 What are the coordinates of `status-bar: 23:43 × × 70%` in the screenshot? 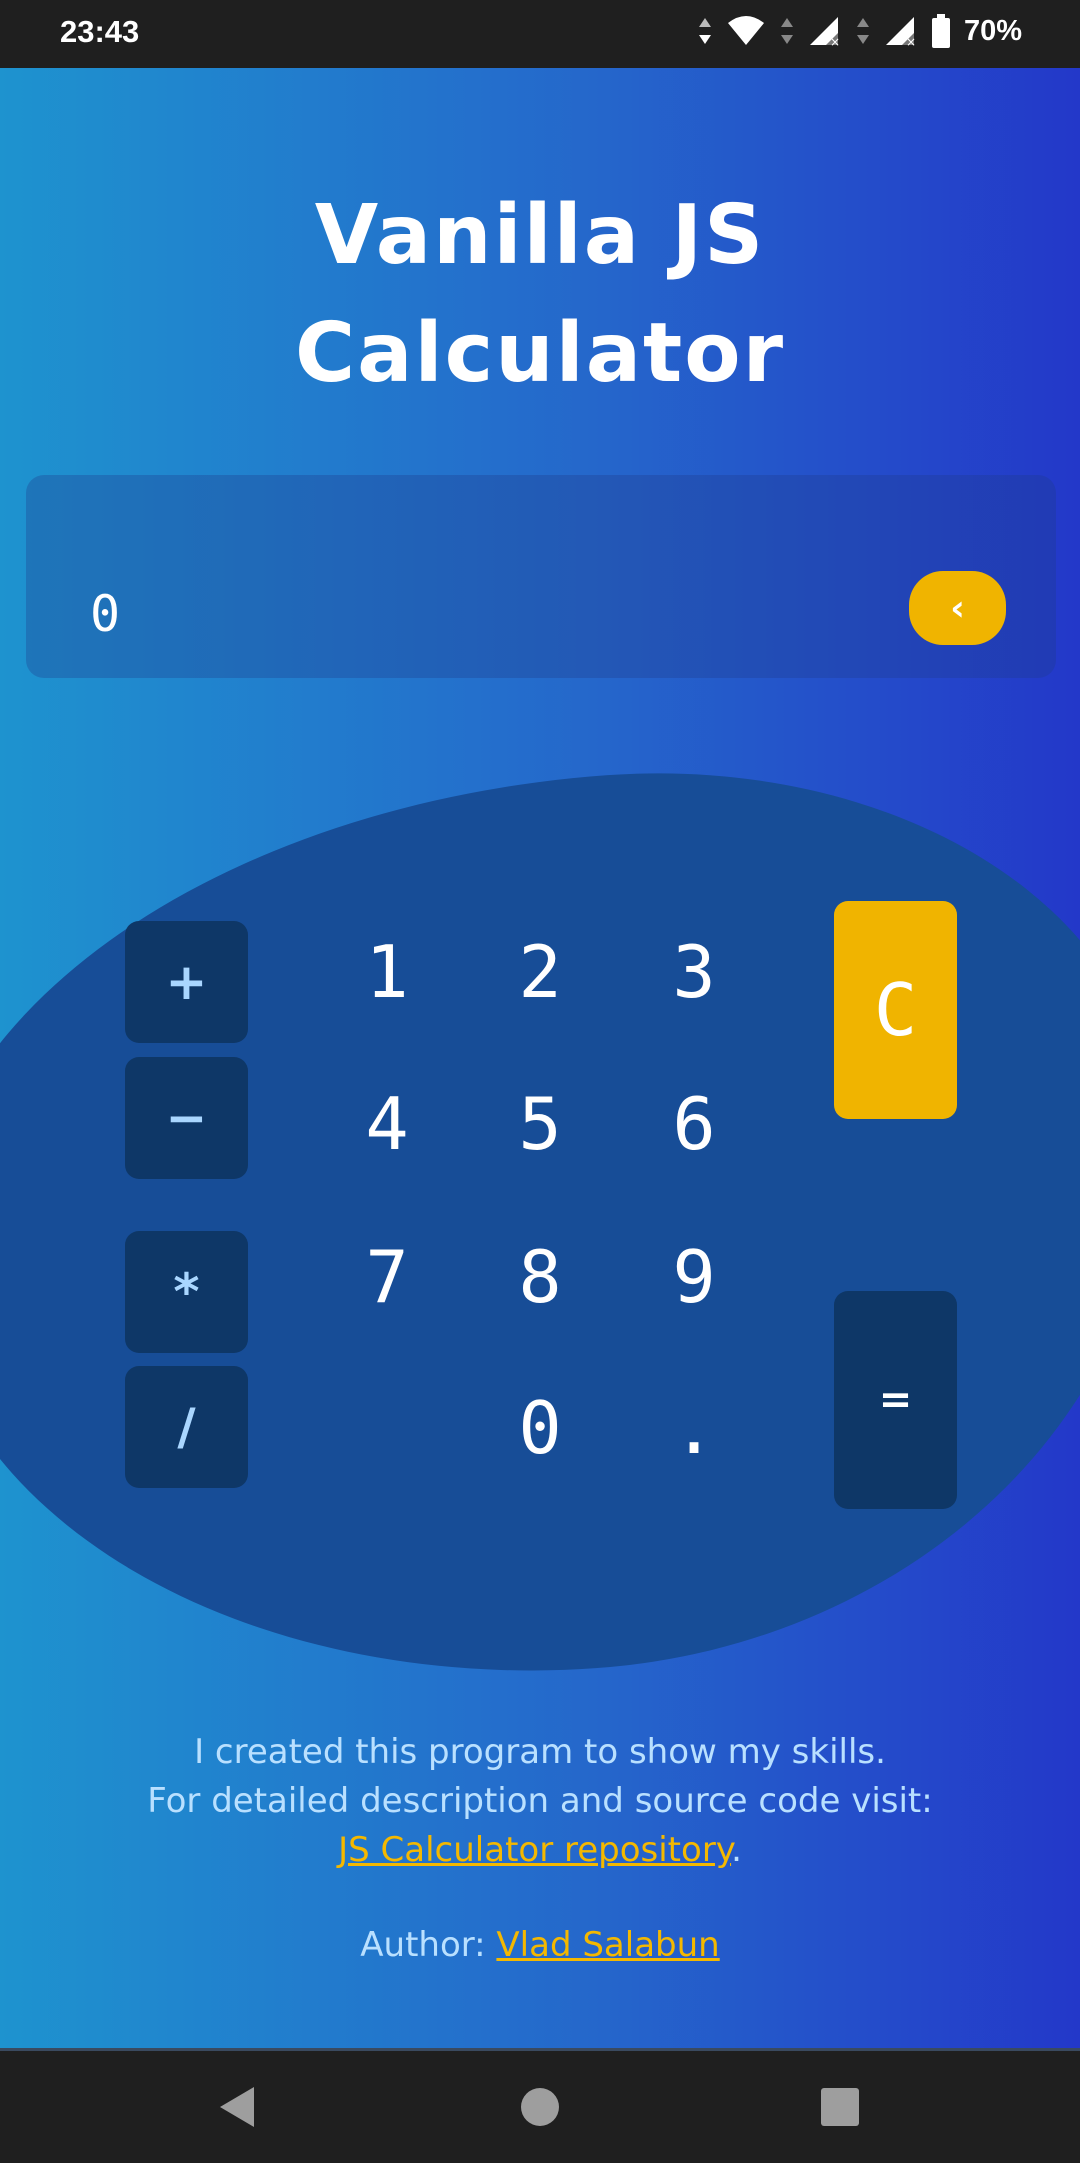 It's located at (540, 34).